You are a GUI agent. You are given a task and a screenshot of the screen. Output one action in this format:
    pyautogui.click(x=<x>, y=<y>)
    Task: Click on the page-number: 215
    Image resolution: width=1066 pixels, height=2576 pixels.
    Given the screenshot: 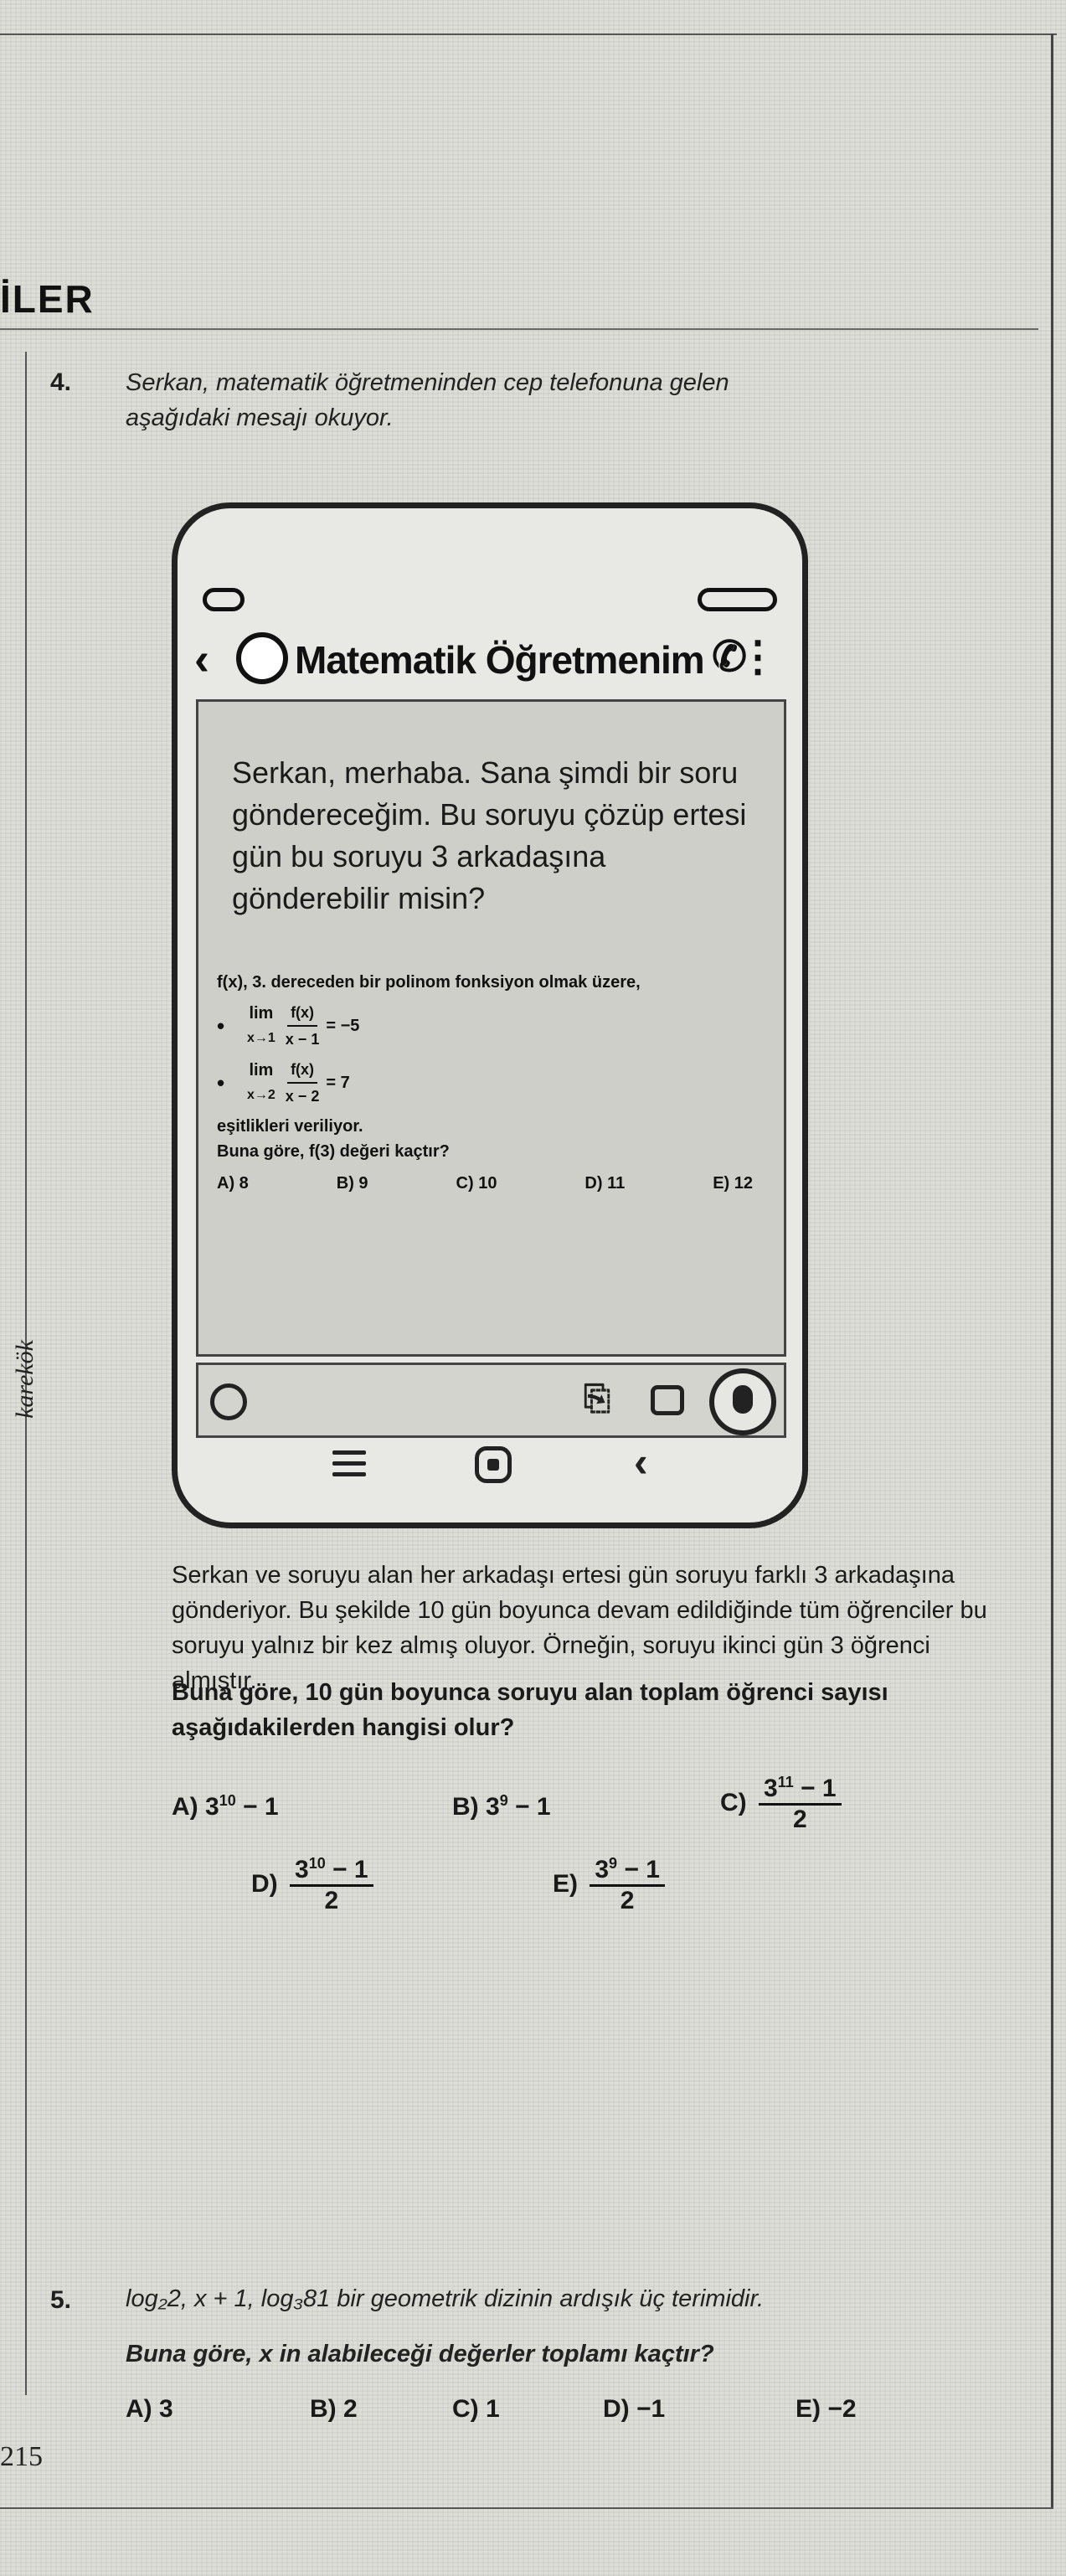 What is the action you would take?
    pyautogui.click(x=21, y=2456)
    